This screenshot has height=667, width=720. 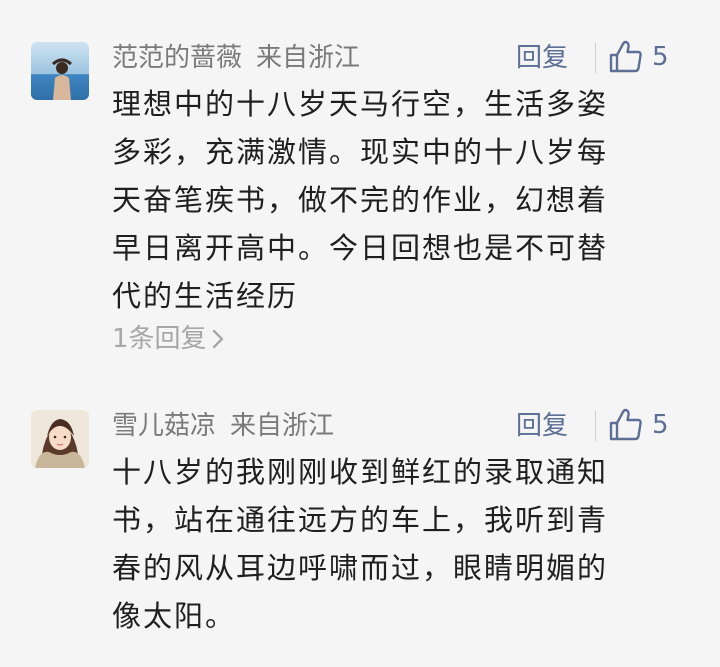 I want to click on comment-line: 代的生活经历, so click(x=205, y=296).